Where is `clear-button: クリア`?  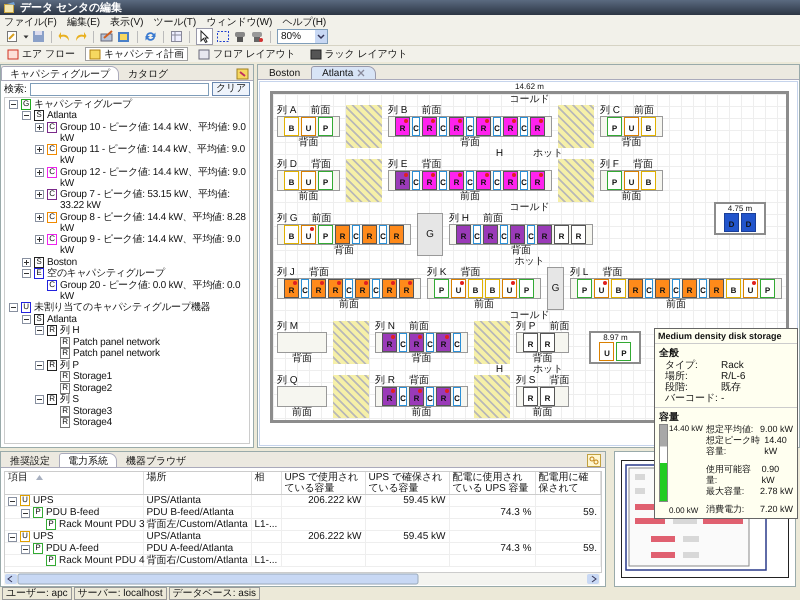 clear-button: クリア is located at coordinates (231, 89).